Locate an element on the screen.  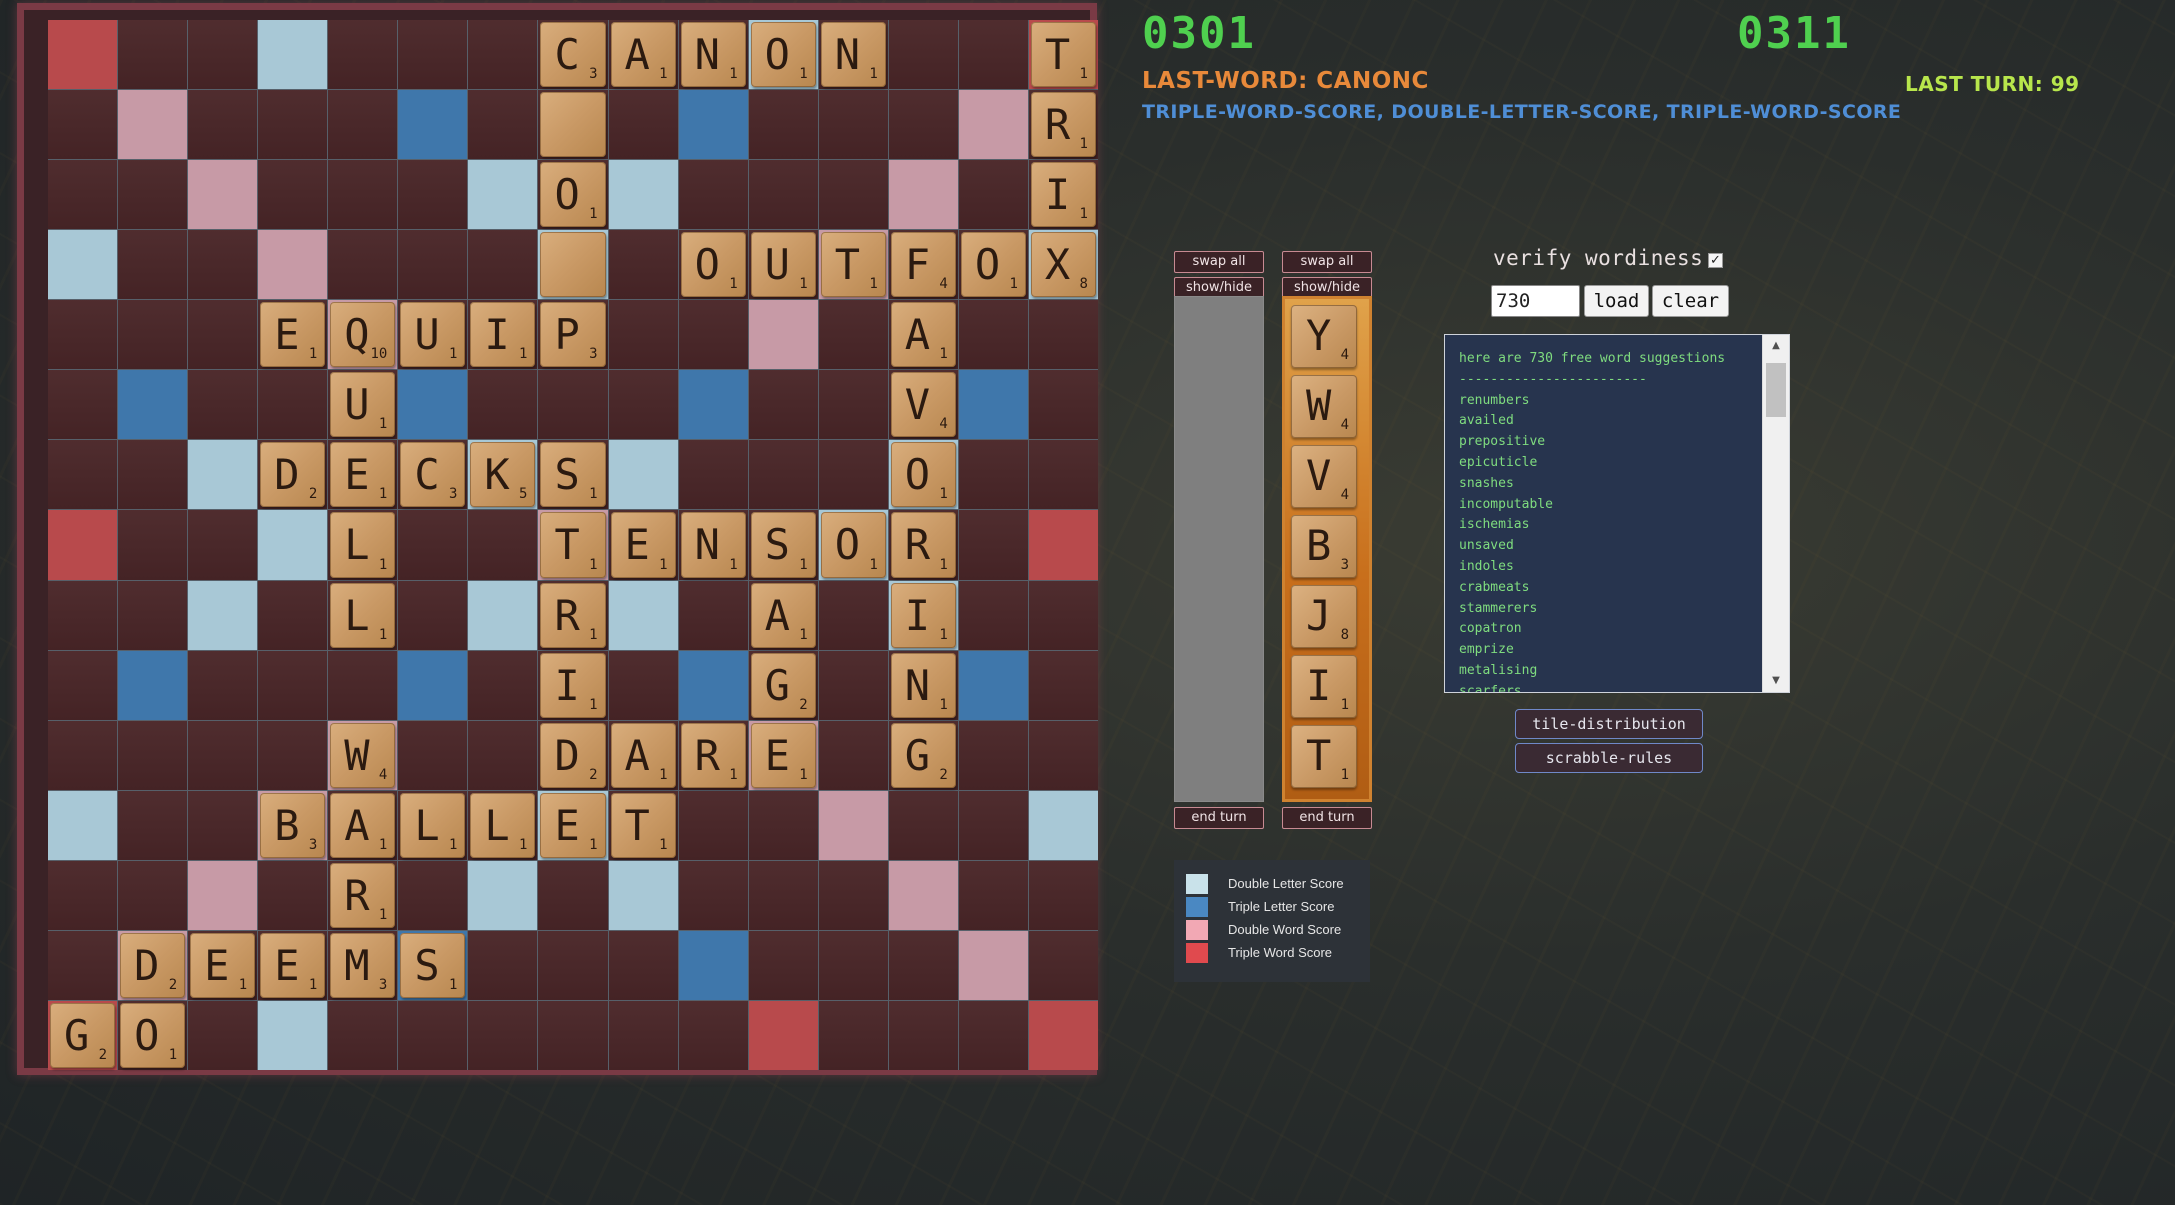
board-tile: Q 10 is located at coordinates (363, 335).